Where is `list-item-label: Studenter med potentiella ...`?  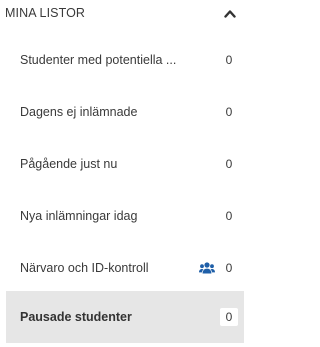 list-item-label: Studenter med potentiella ... is located at coordinates (98, 60).